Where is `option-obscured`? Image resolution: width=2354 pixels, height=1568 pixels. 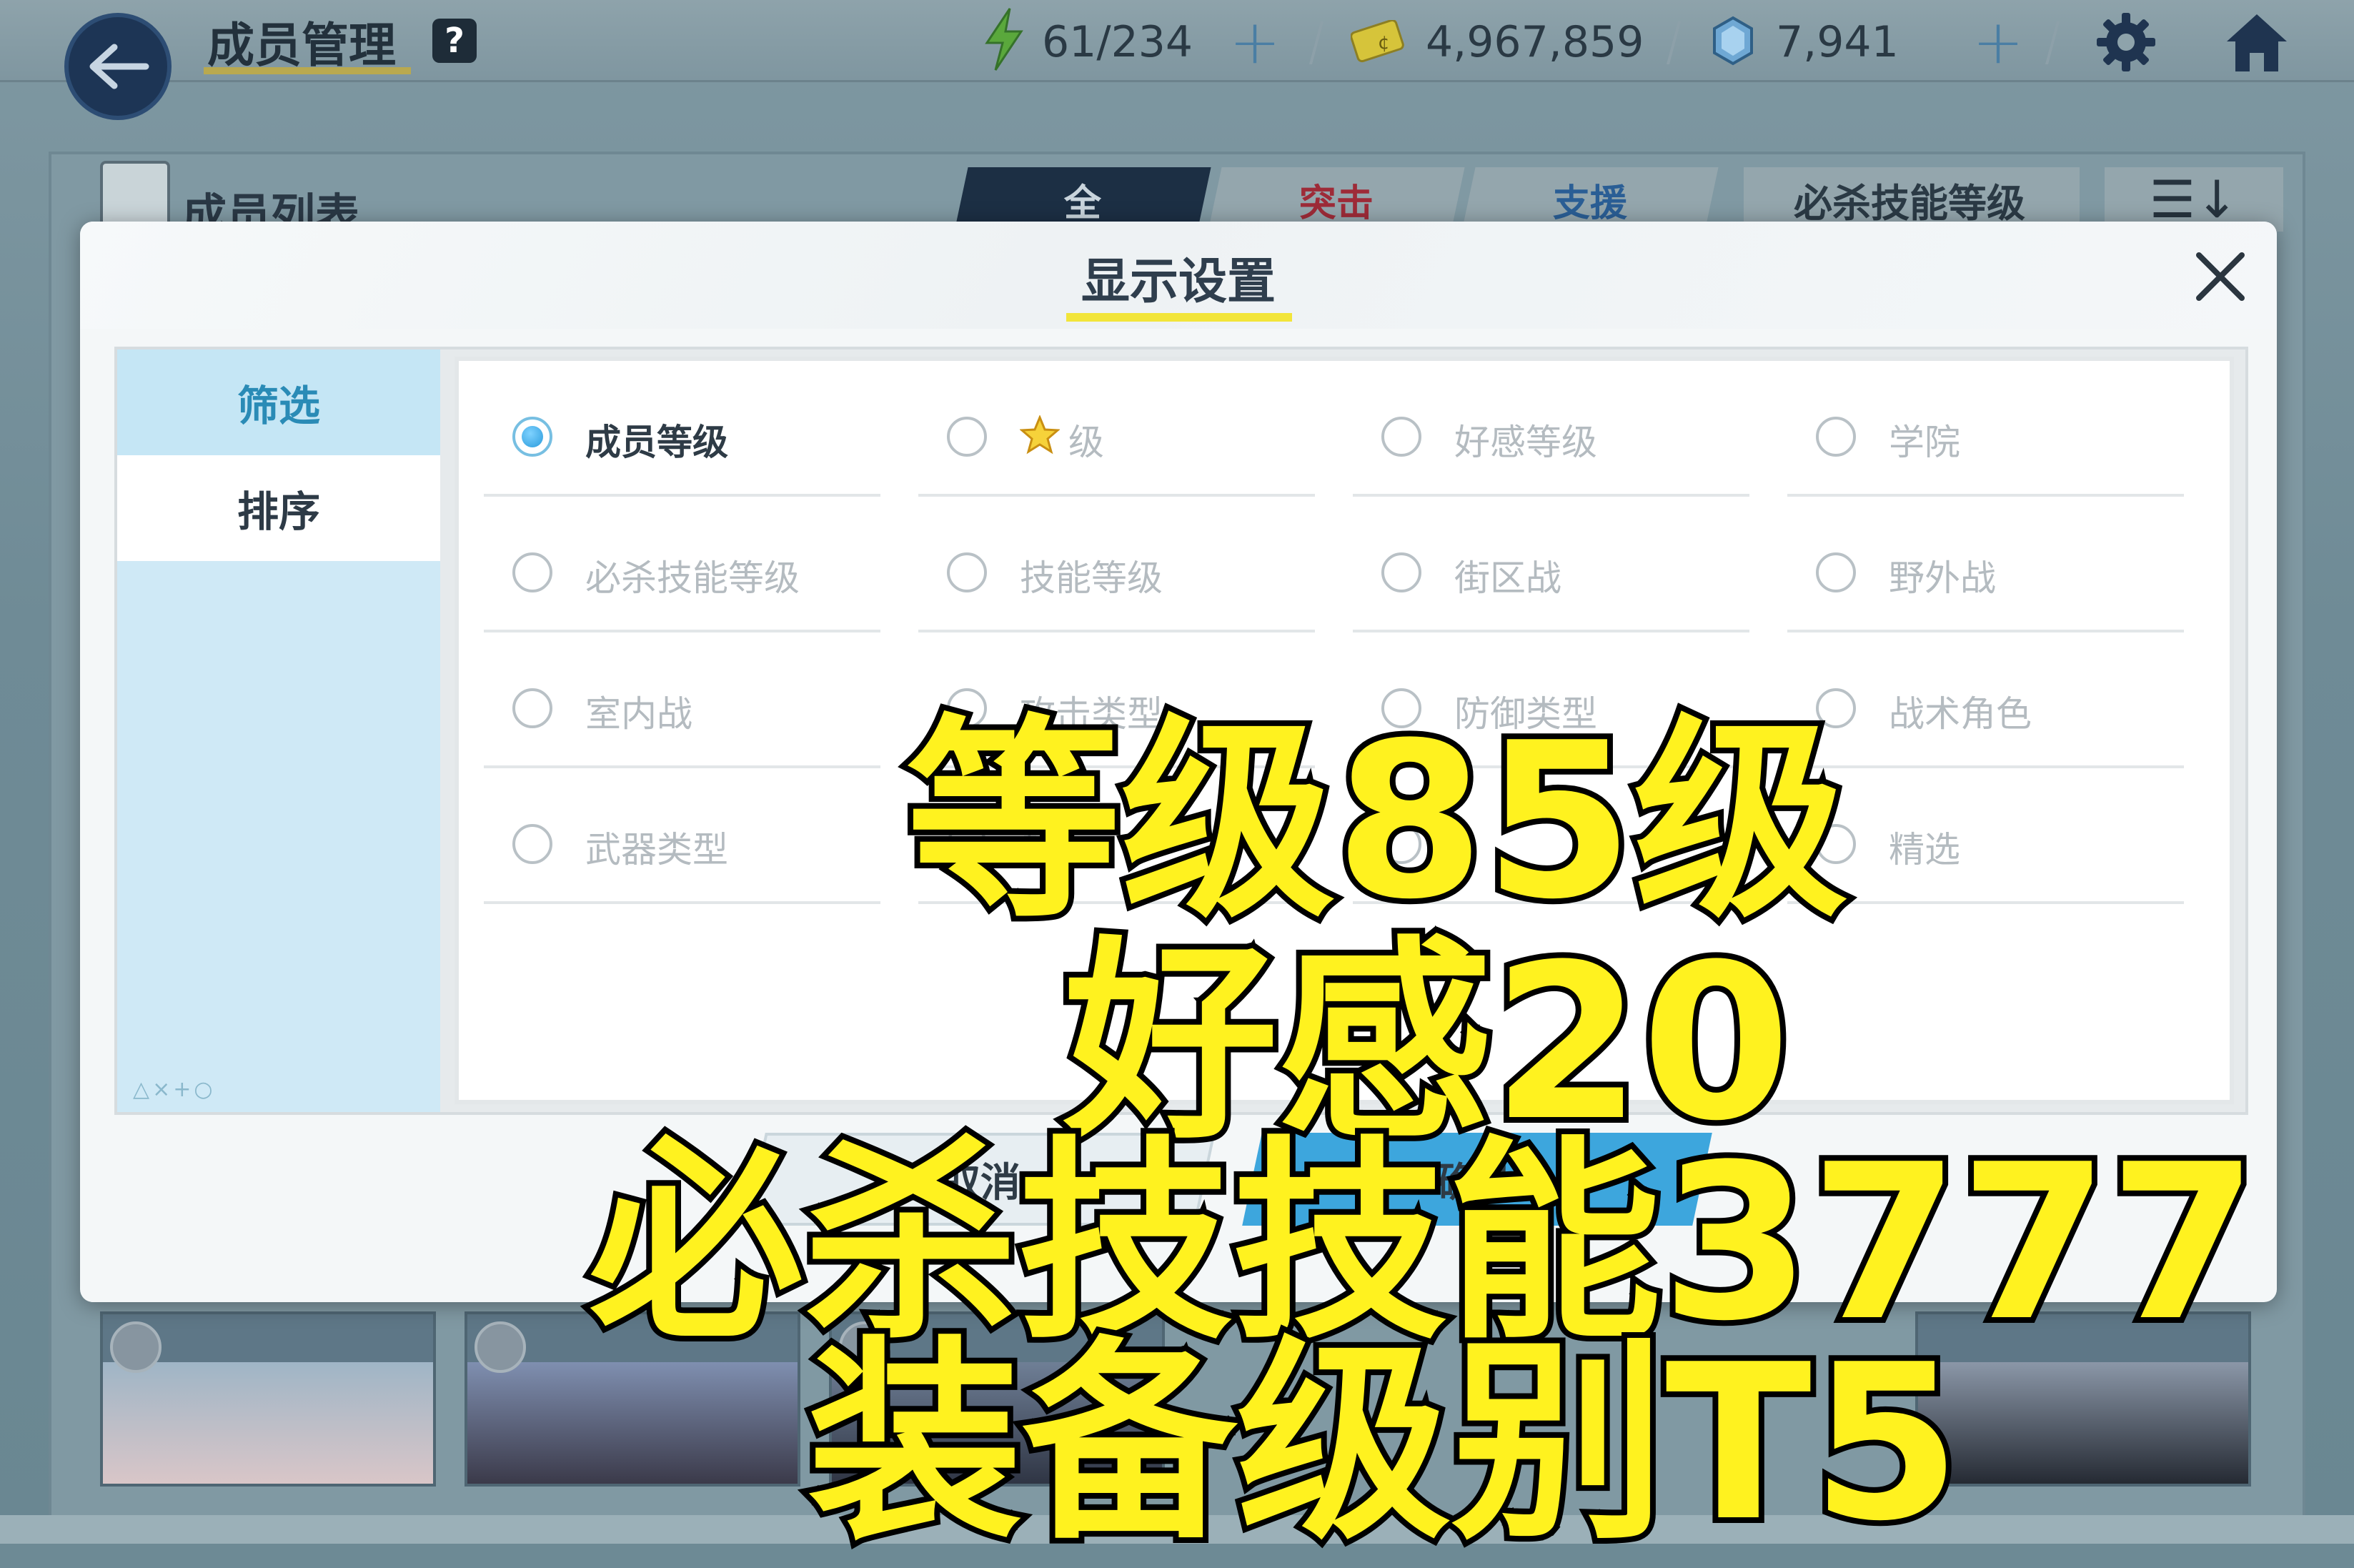
option-obscured is located at coordinates (1551, 836).